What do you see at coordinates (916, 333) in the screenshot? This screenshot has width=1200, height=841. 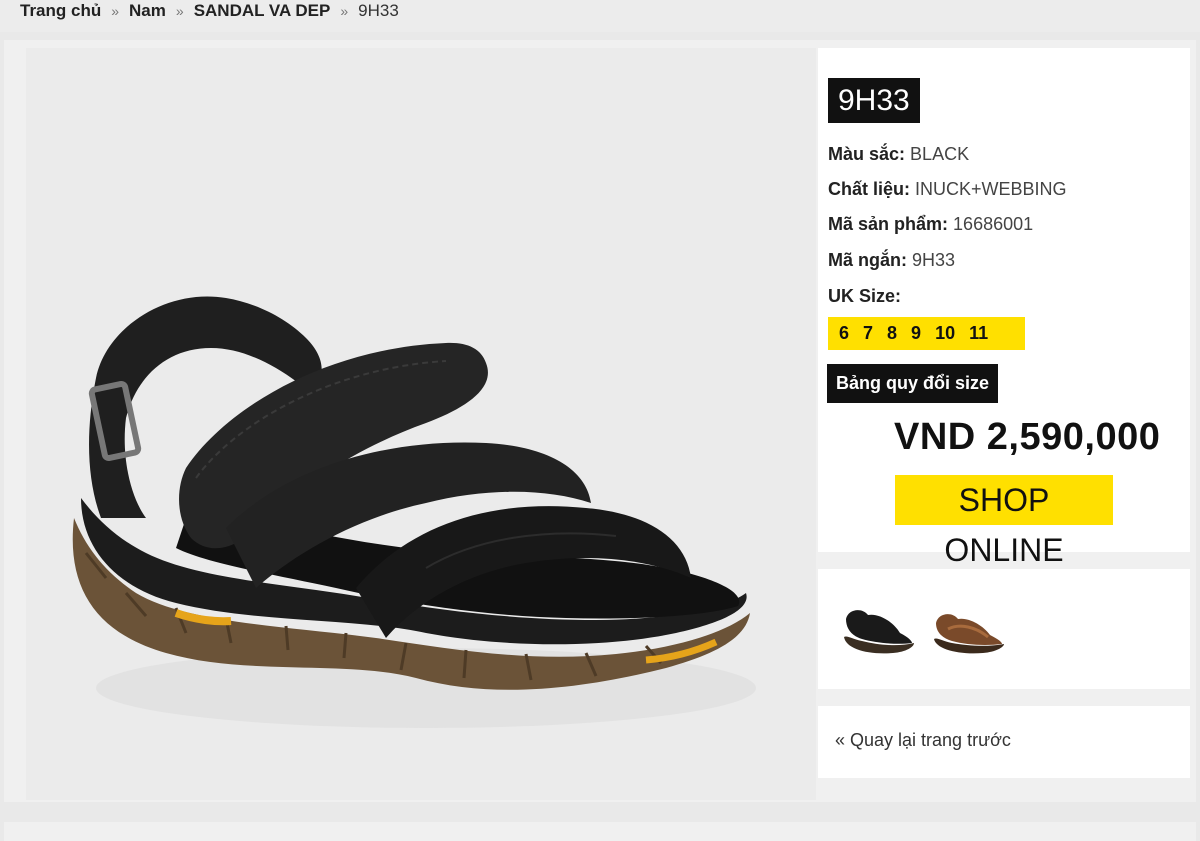 I see `size-option: 9` at bounding box center [916, 333].